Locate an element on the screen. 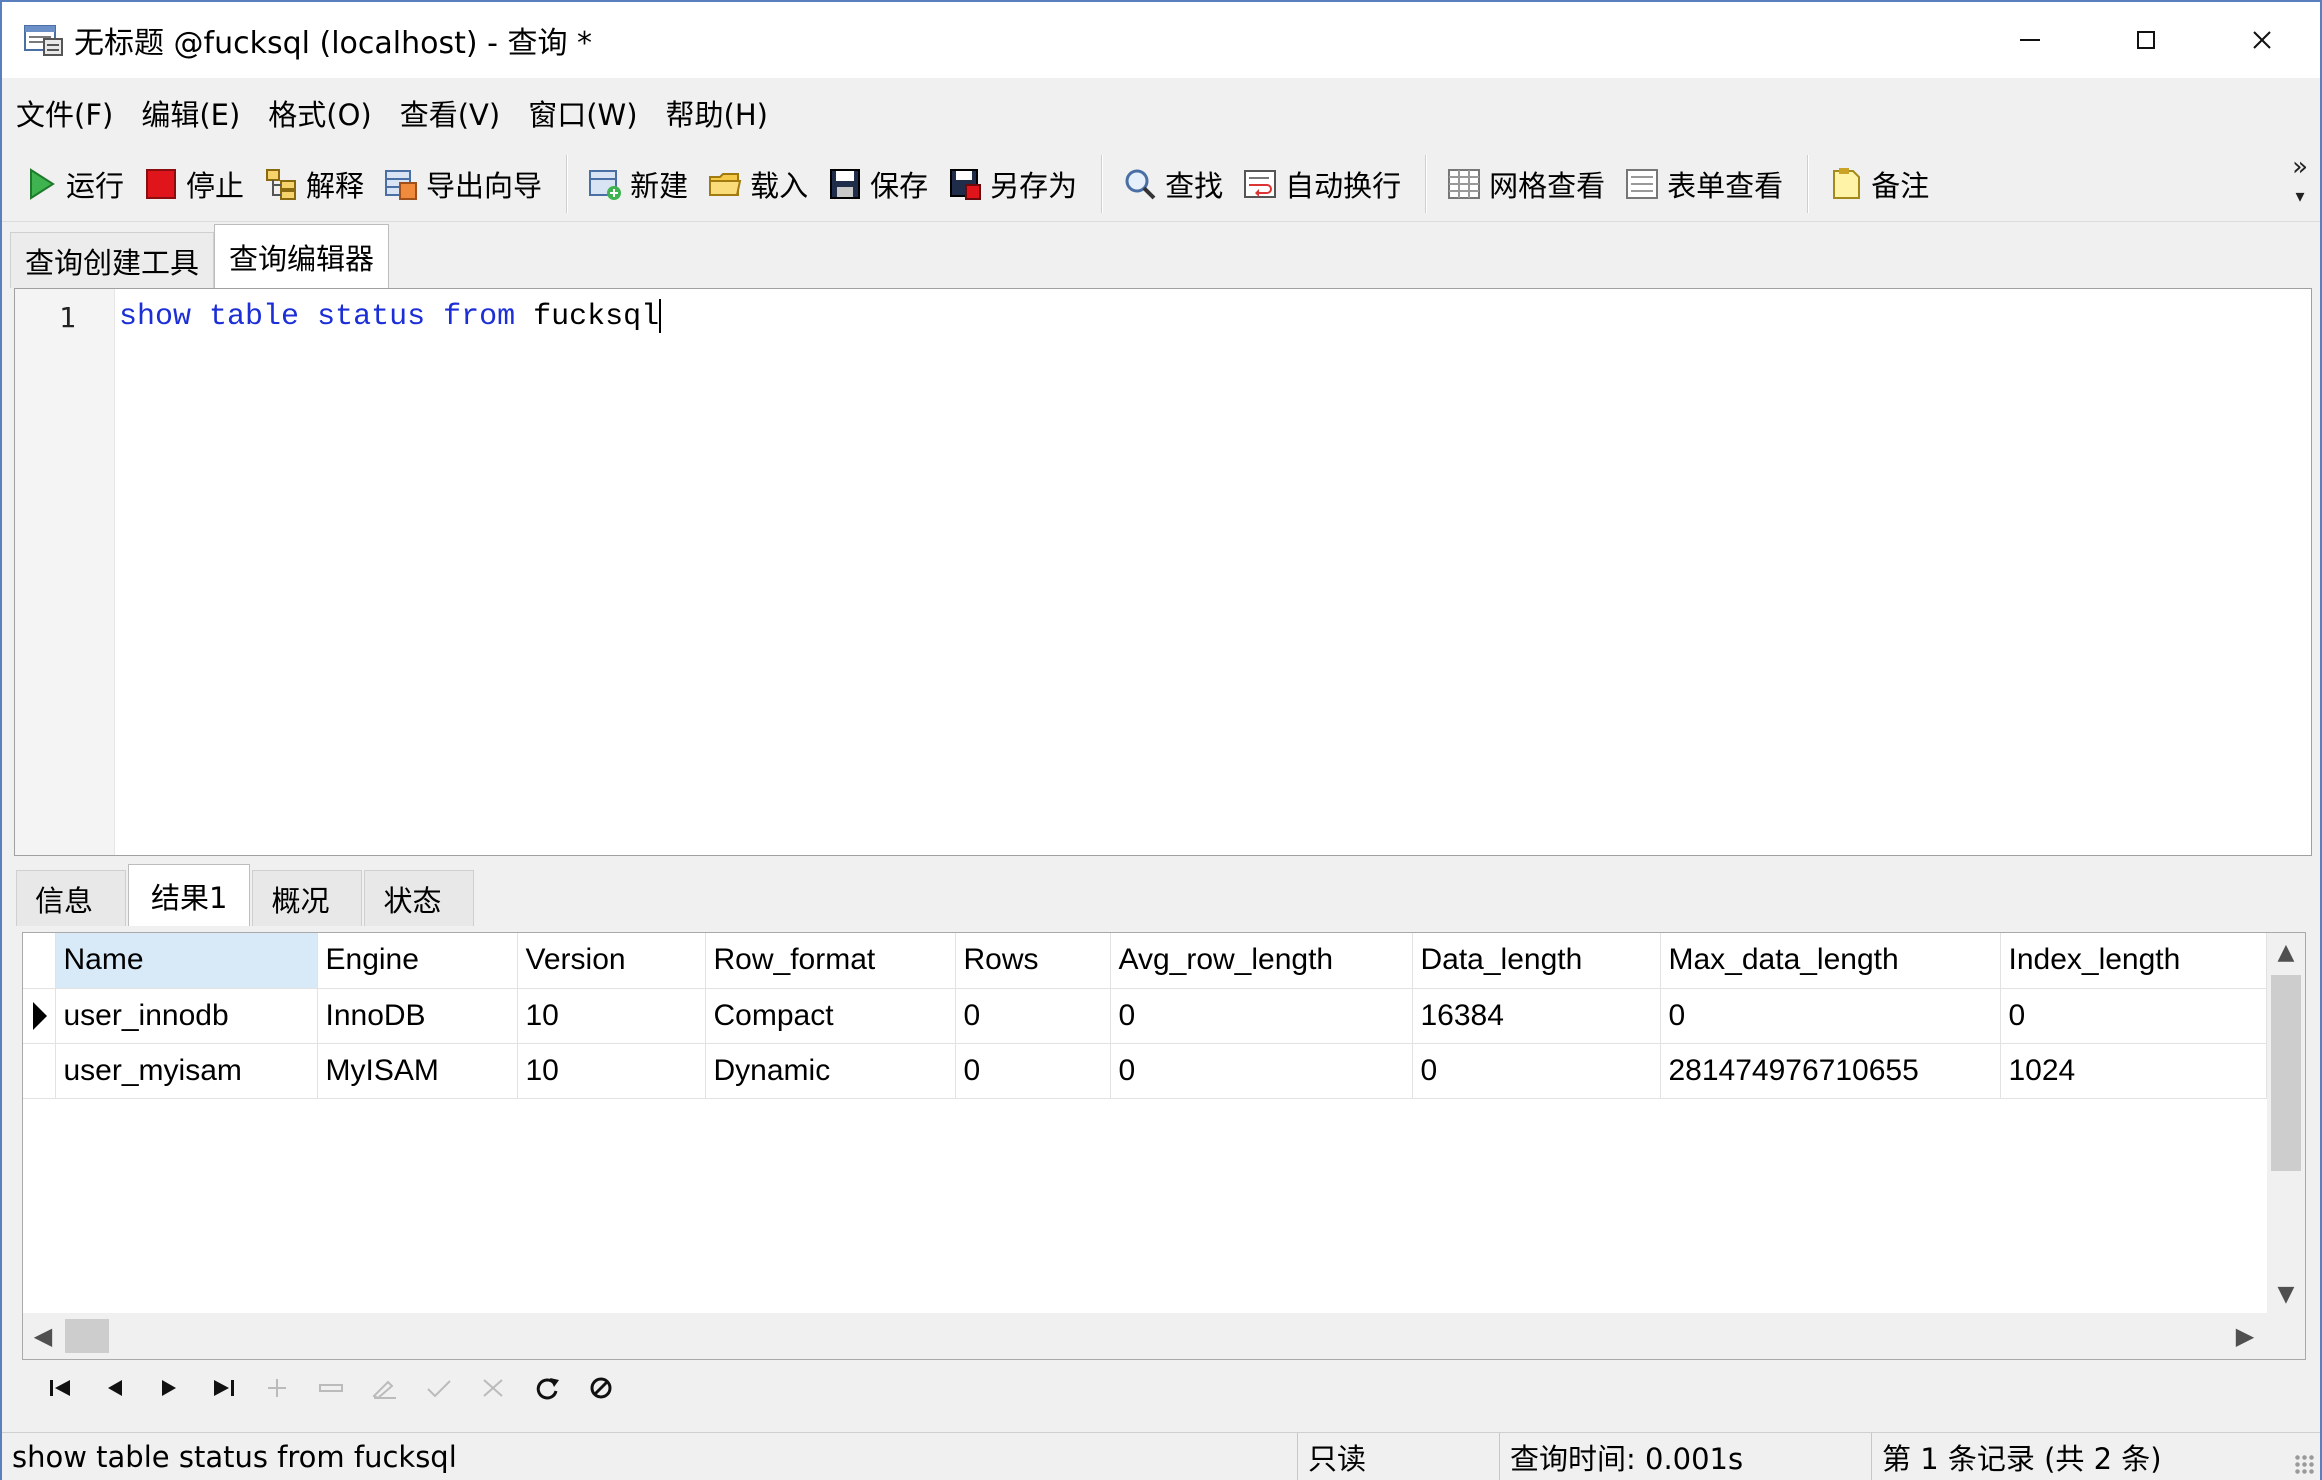 This screenshot has width=2322, height=1480. menu-file: 文件(F) is located at coordinates (64, 113).